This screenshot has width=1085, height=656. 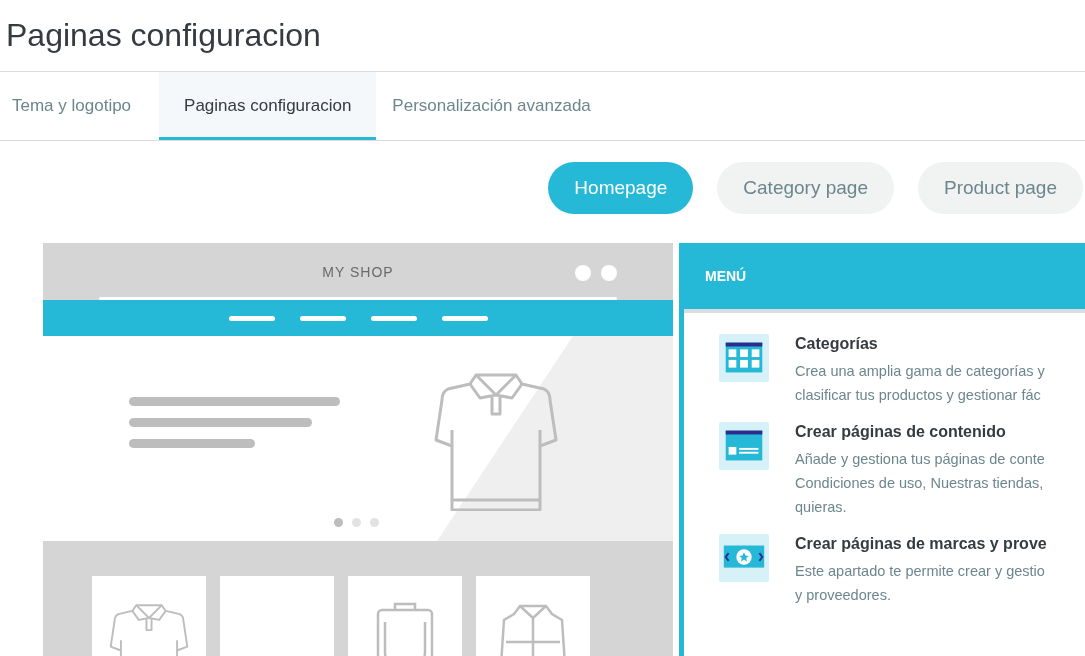 I want to click on feature-title: Crear páginas de marcas y prove, so click(x=921, y=544).